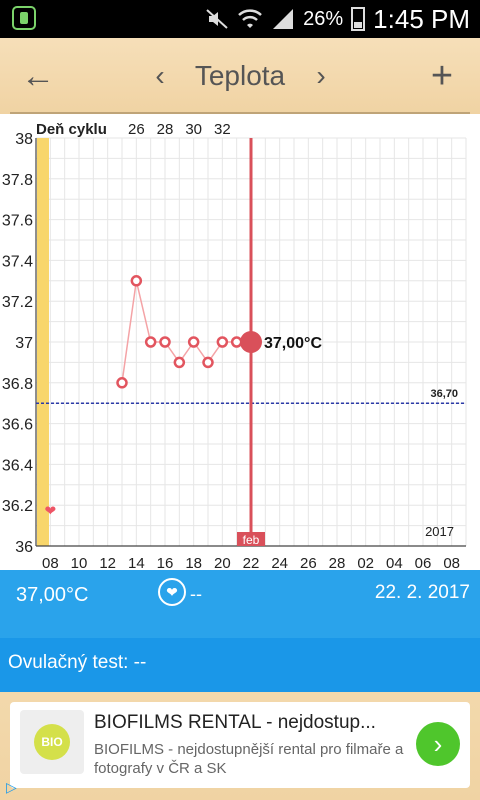  I want to click on cycle-day-tick: 30, so click(193, 129).